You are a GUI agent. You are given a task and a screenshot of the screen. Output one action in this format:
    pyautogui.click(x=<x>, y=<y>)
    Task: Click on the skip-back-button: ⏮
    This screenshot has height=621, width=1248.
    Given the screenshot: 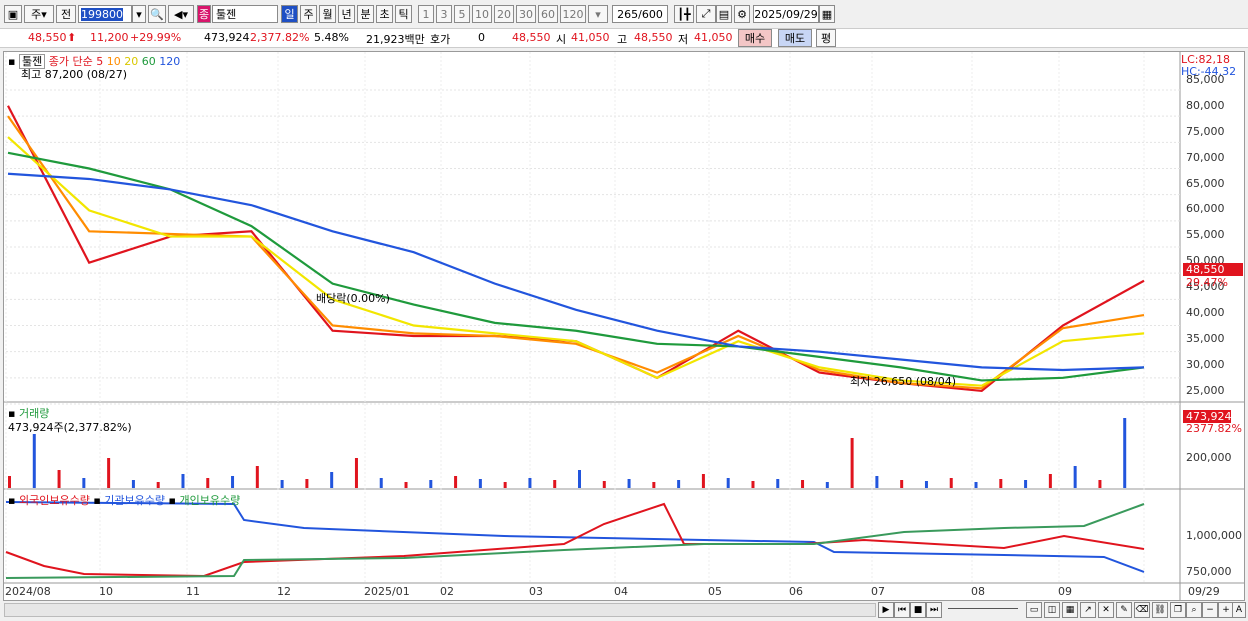 What is the action you would take?
    pyautogui.click(x=902, y=610)
    